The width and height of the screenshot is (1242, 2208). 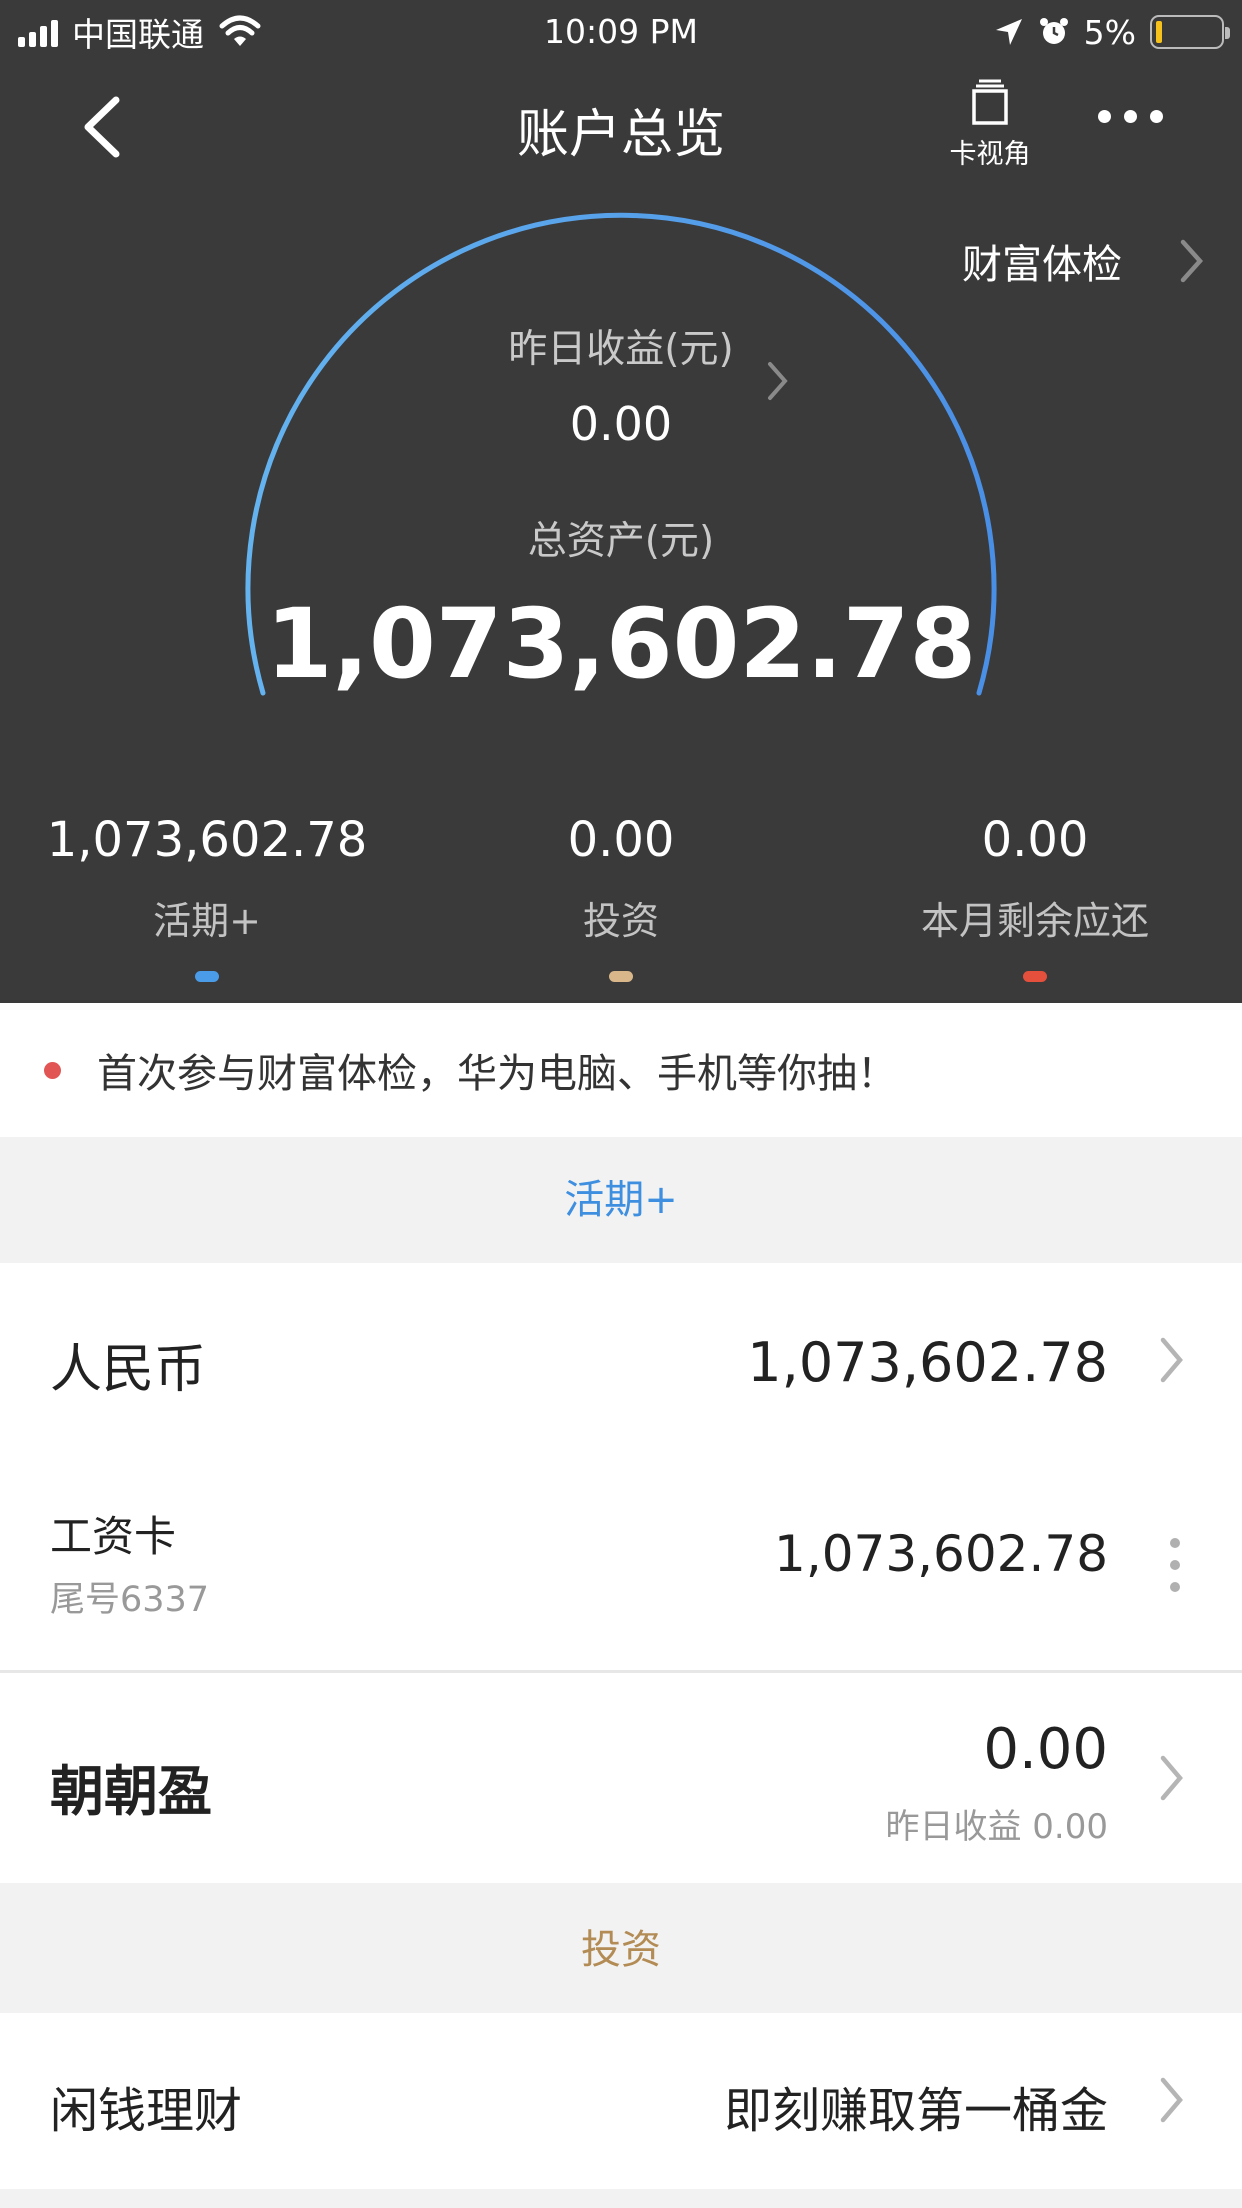 I want to click on promo-banner: 首次参与财富体检，华为电脑、手机等你抽！, so click(x=621, y=1070).